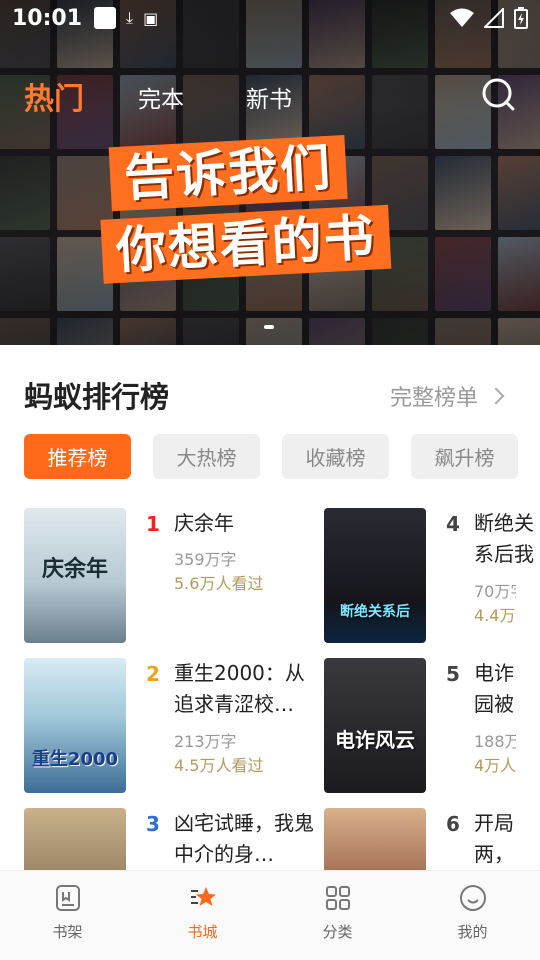  I want to click on tab-hot: 热门, so click(54, 96).